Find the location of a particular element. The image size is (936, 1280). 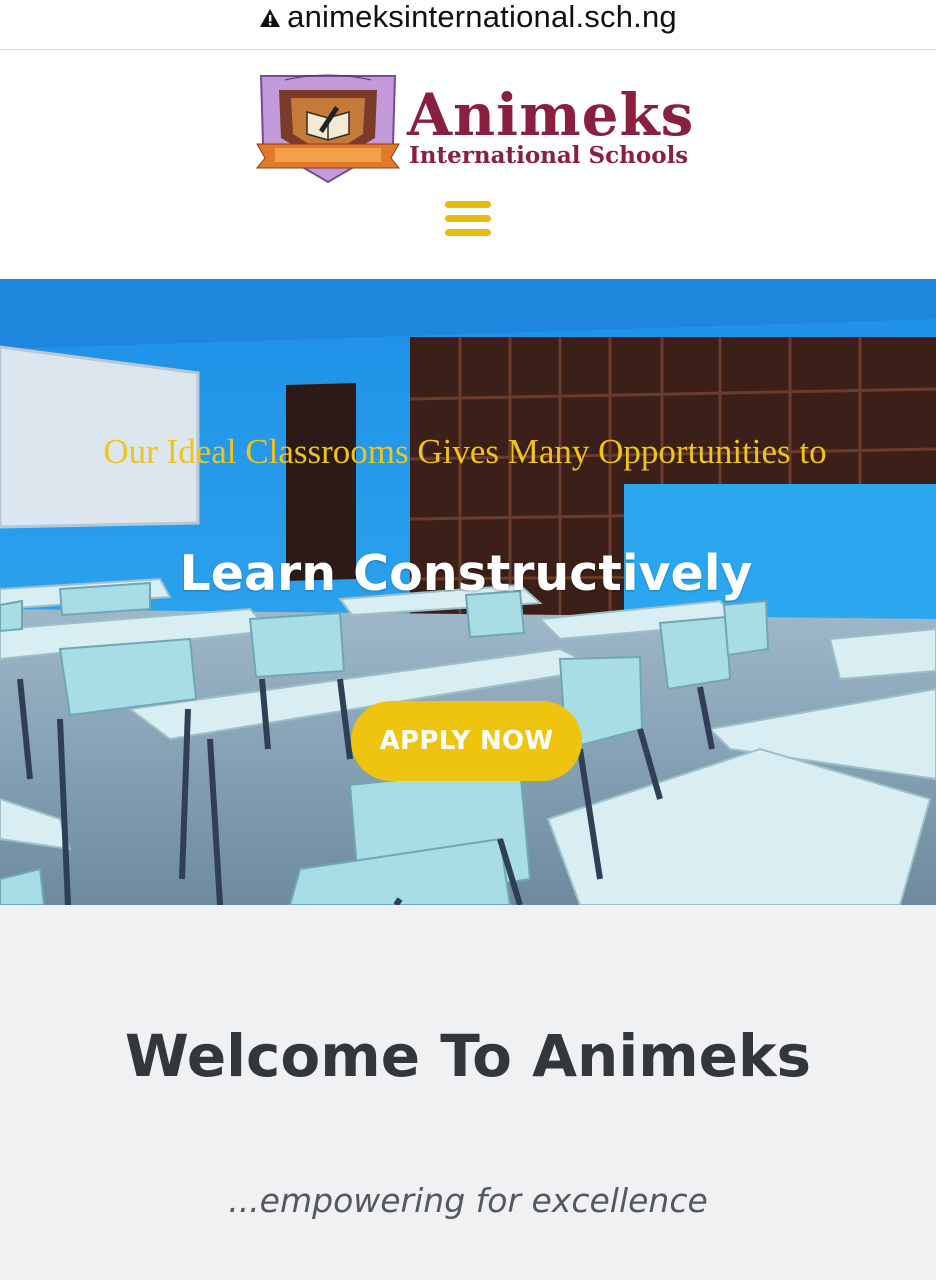

crest-icon is located at coordinates (328, 129).